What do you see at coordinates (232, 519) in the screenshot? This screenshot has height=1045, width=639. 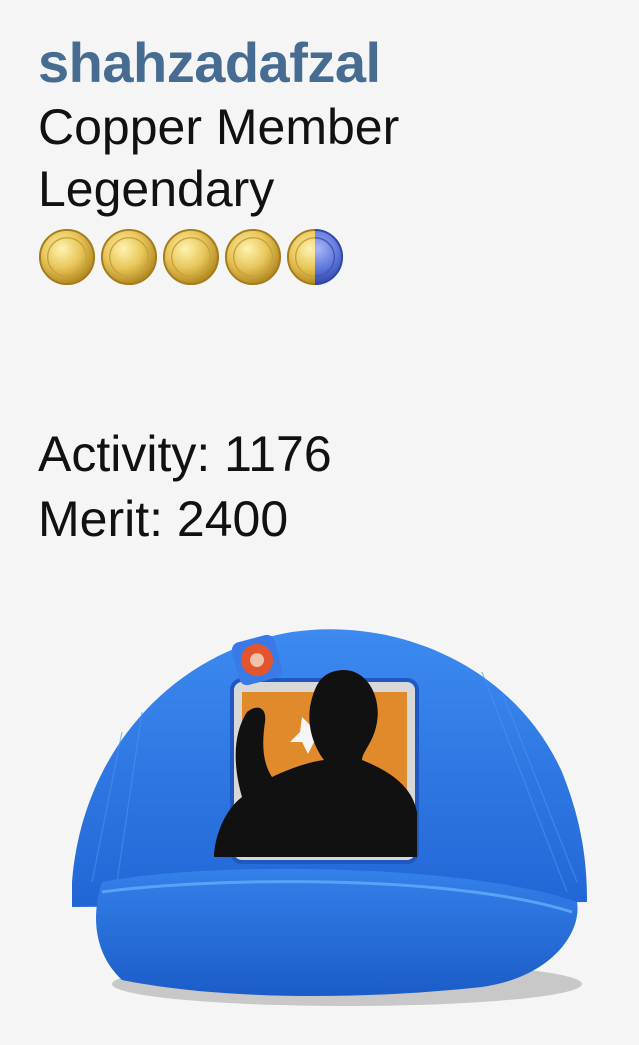 I see `merit-value: 2400` at bounding box center [232, 519].